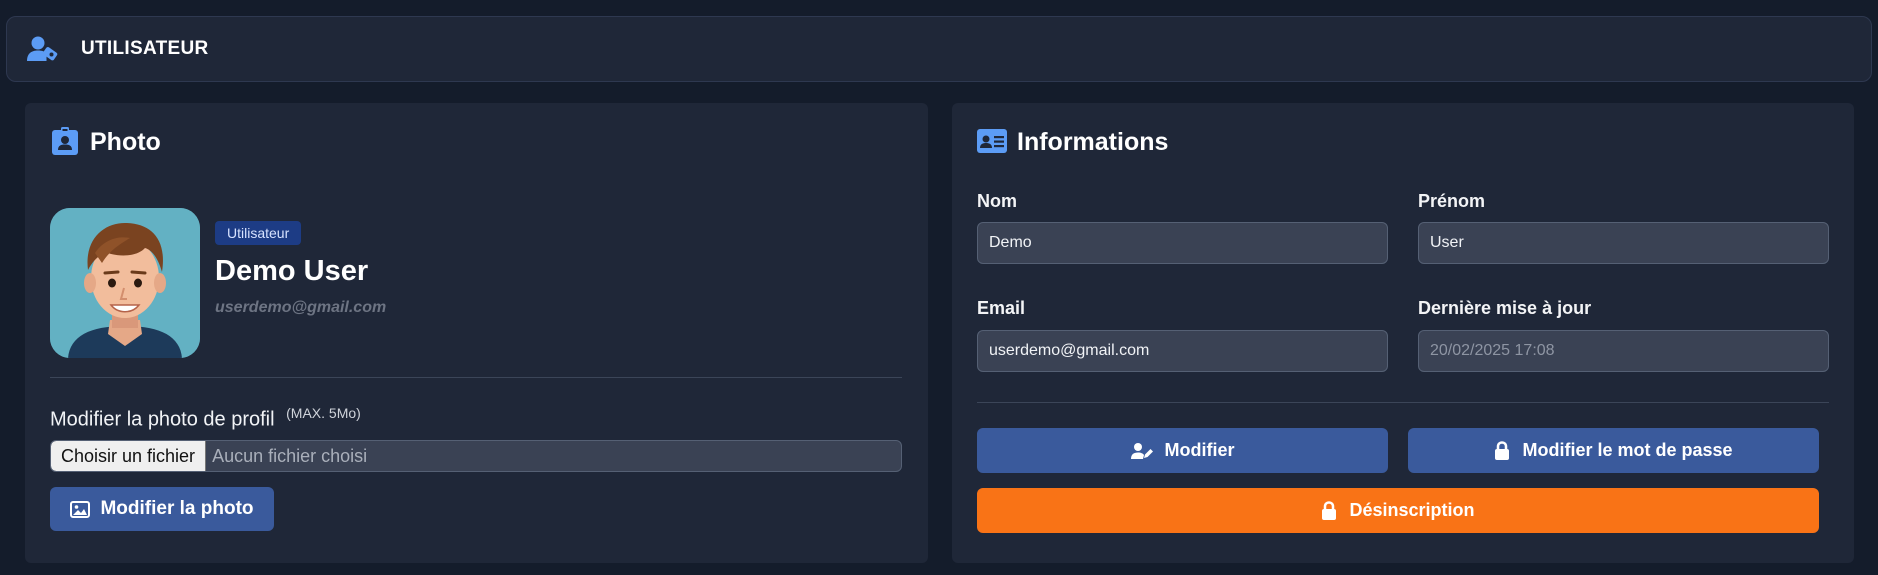 This screenshot has height=575, width=1878. I want to click on user-gear-icon, so click(44, 49).